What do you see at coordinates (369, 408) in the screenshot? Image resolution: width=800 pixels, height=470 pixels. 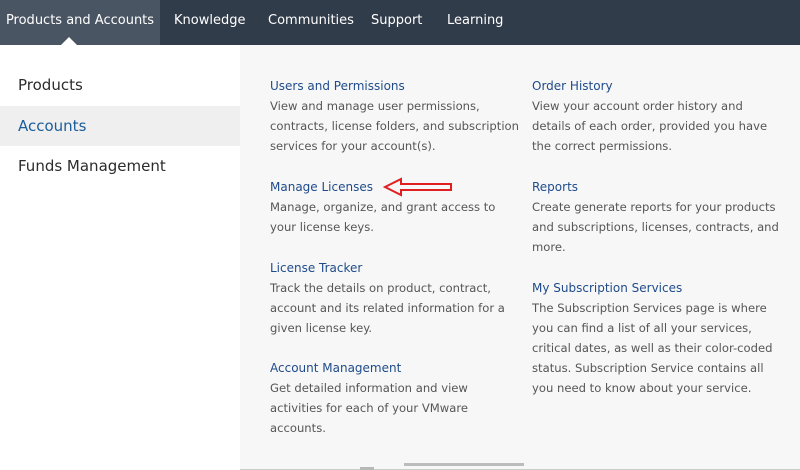 I see `desc-line: activities for each of your VMware` at bounding box center [369, 408].